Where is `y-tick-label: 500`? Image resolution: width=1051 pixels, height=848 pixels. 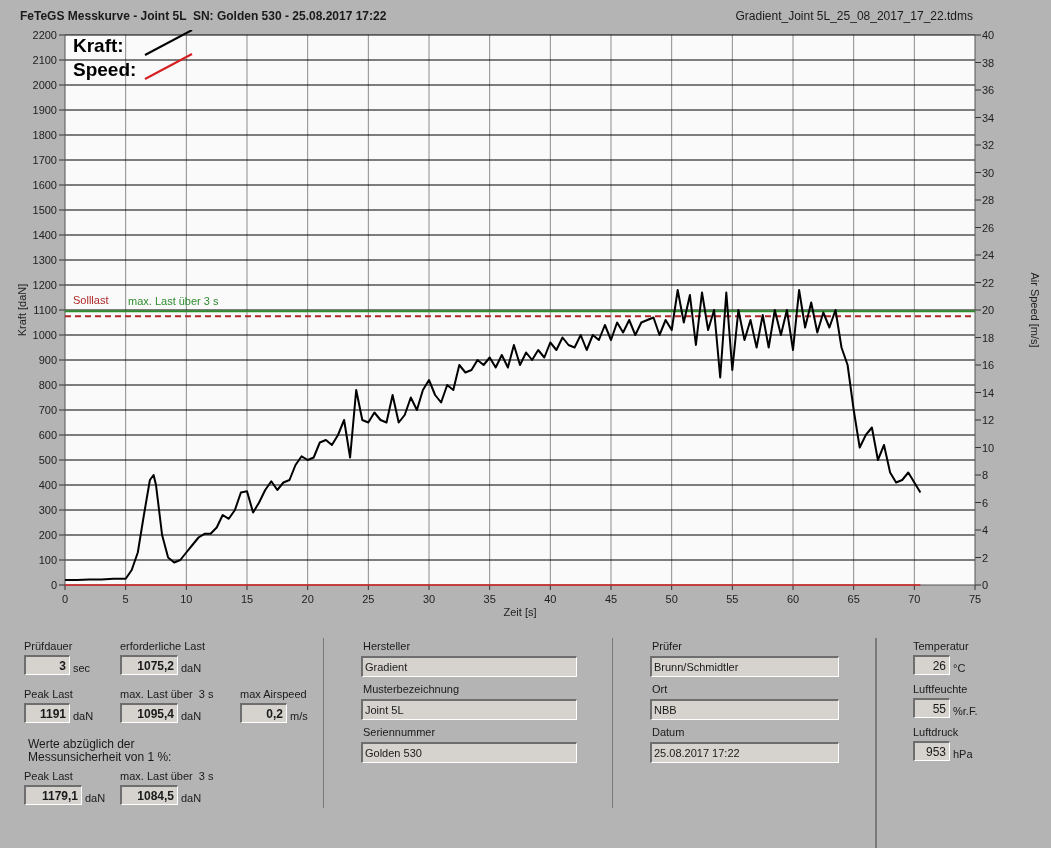 y-tick-label: 500 is located at coordinates (47, 460).